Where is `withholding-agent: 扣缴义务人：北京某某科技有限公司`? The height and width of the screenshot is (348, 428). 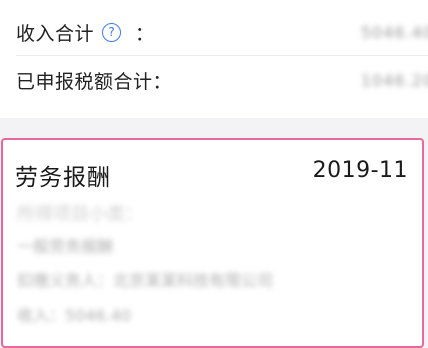
withholding-agent: 扣缴义务人：北京某某科技有限公司 is located at coordinates (145, 280).